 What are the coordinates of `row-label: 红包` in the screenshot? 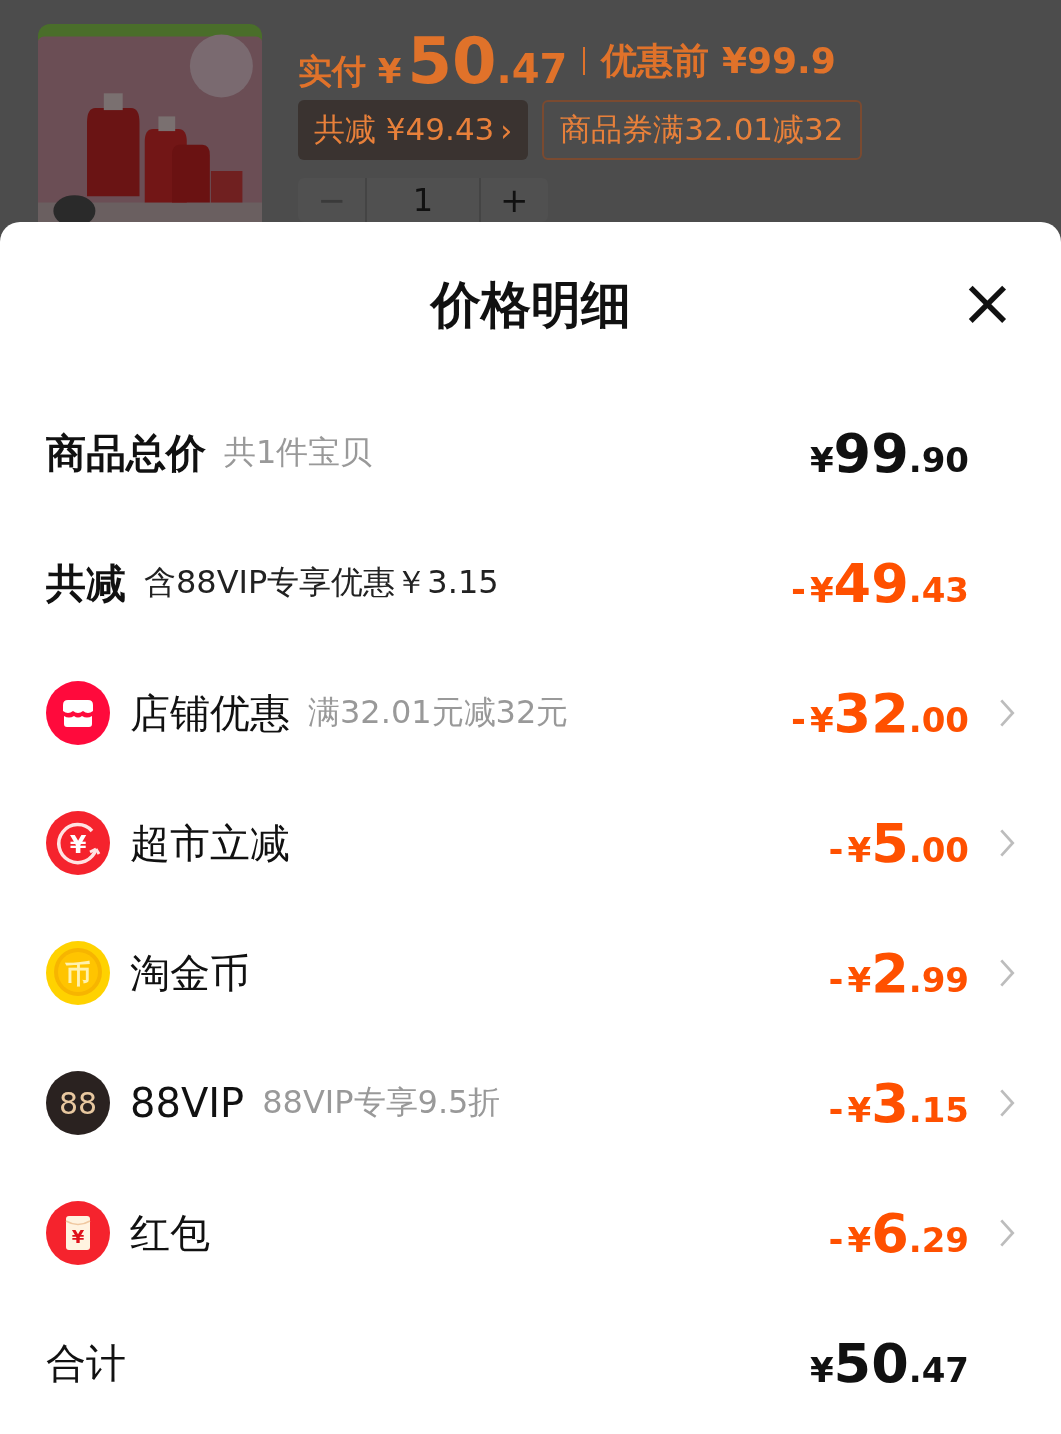 It's located at (170, 1233).